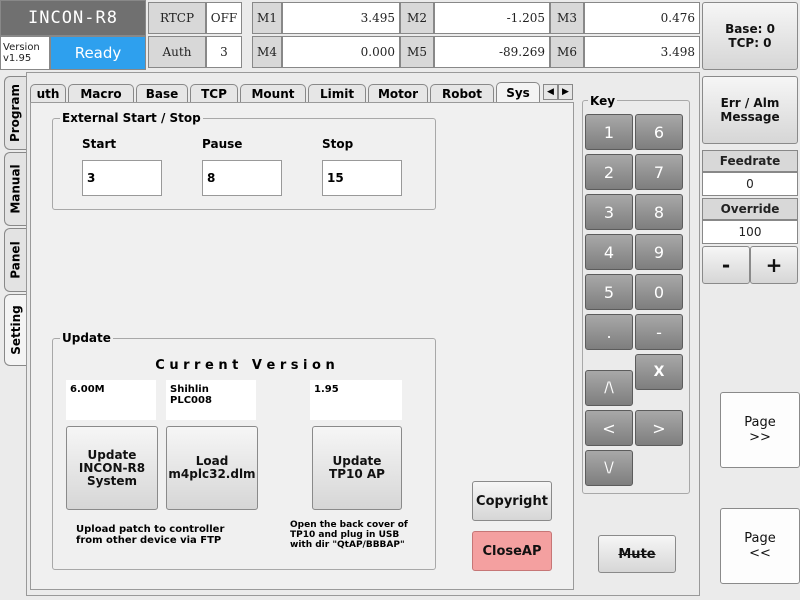 This screenshot has height=600, width=800. I want to click on tab-sys: Sys, so click(518, 92).